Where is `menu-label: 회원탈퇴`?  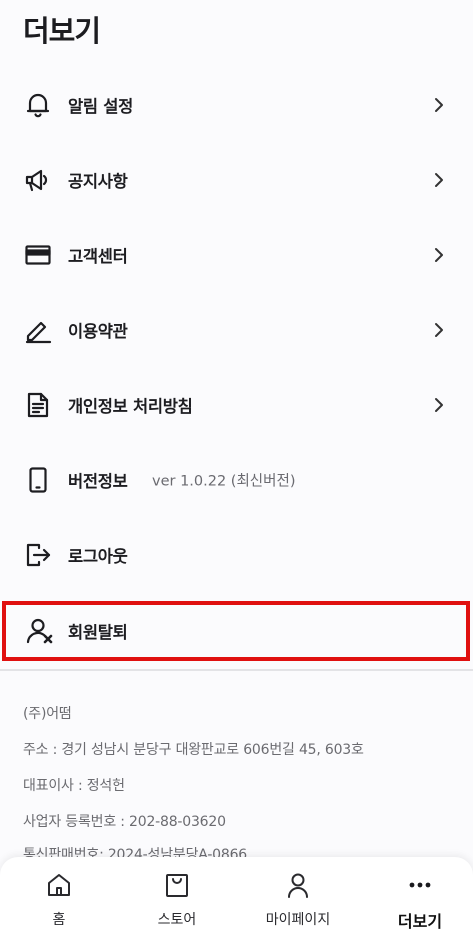
menu-label: 회원탈퇴 is located at coordinates (98, 632).